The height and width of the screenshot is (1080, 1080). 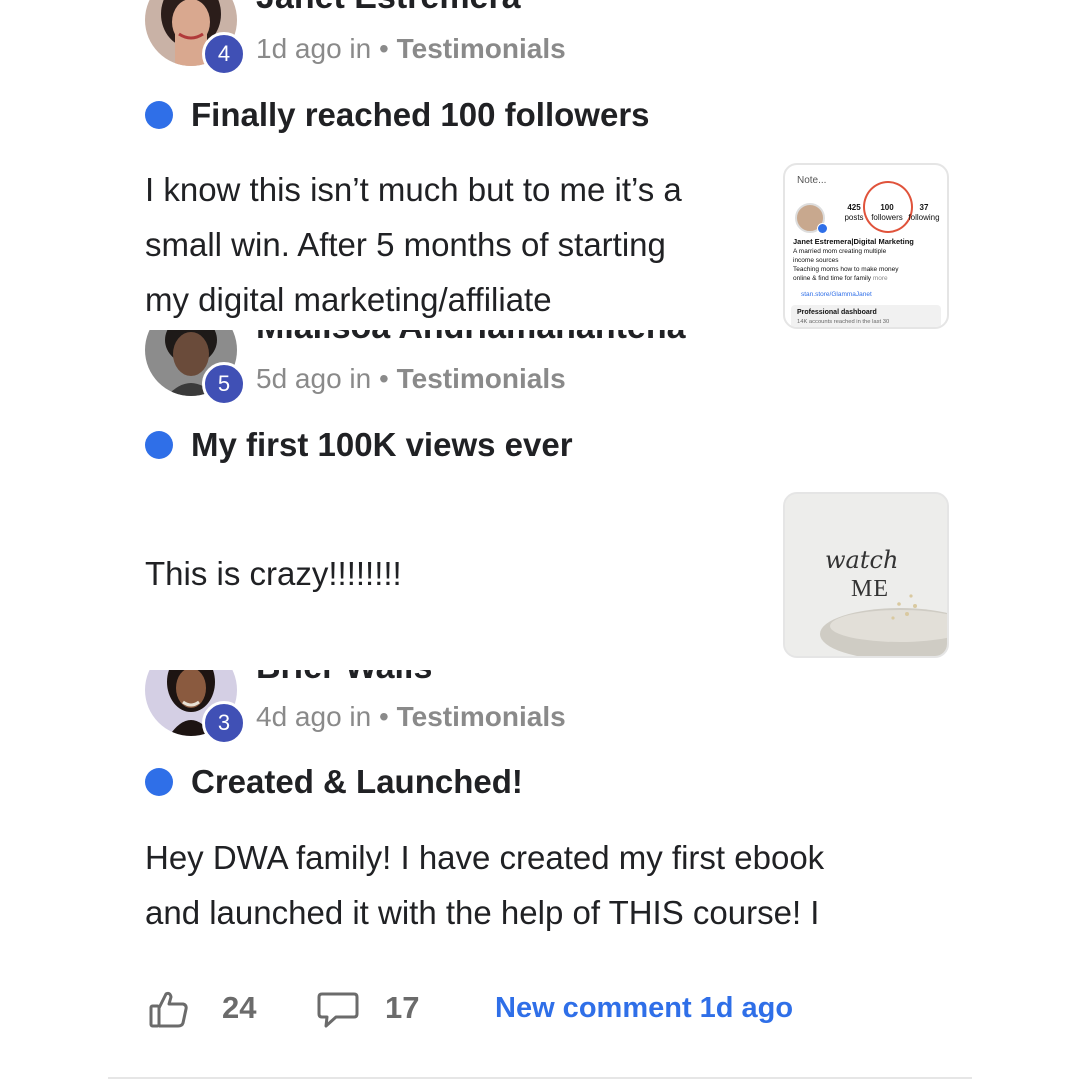 What do you see at coordinates (338, 1012) in the screenshot?
I see `comment-icon` at bounding box center [338, 1012].